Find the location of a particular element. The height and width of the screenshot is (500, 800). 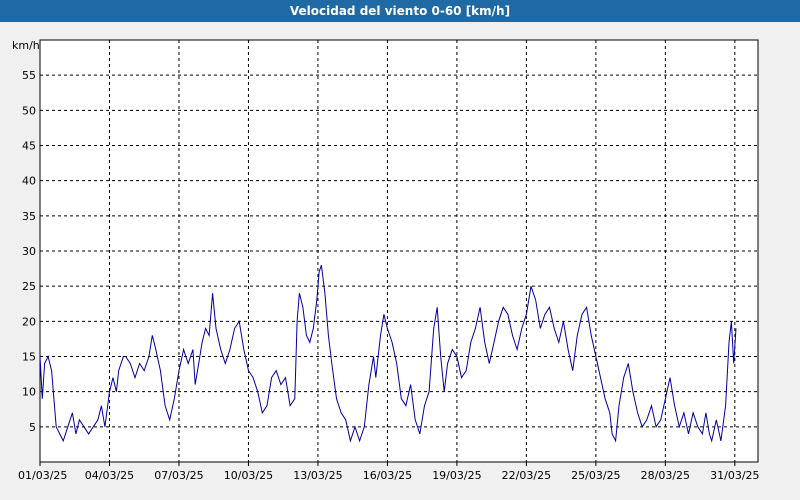

y-tick-label: 35 is located at coordinates (29, 216).